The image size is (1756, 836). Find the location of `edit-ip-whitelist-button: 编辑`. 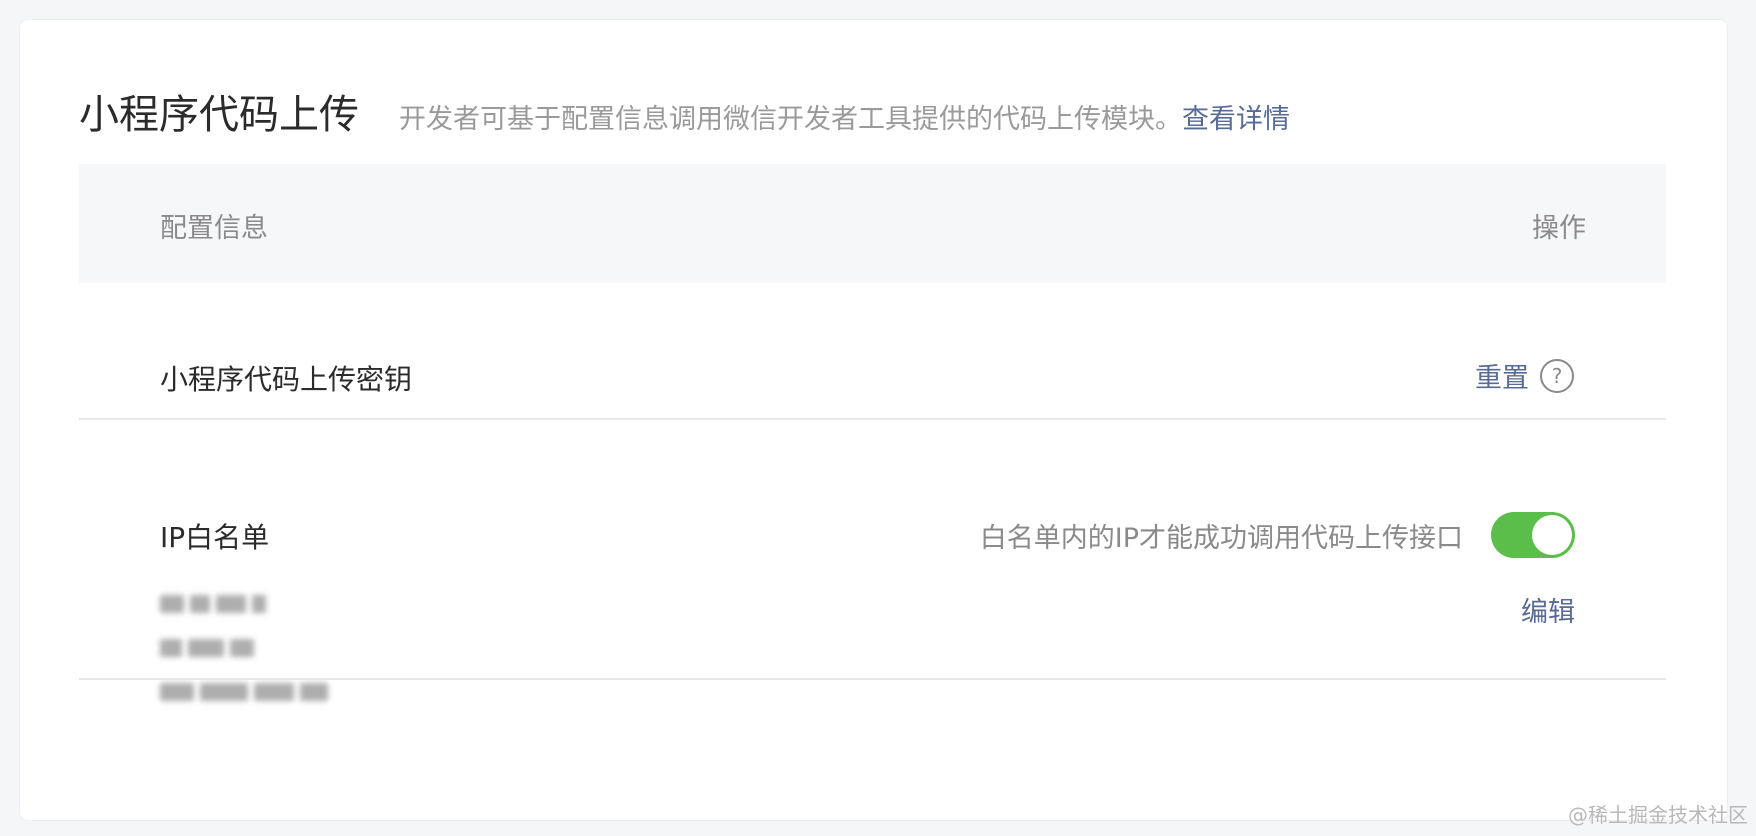

edit-ip-whitelist-button: 编辑 is located at coordinates (1548, 609).